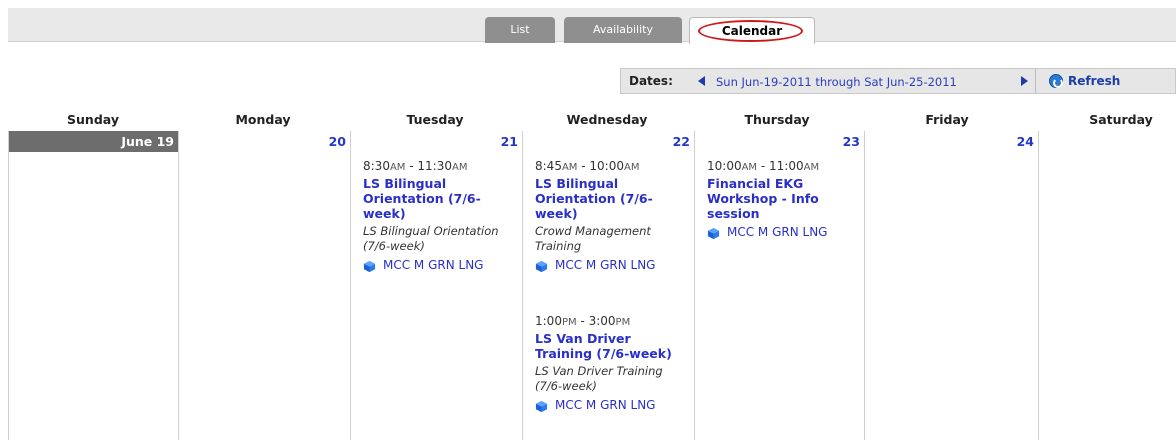  I want to click on refresh-button: Refresh, so click(1103, 81).